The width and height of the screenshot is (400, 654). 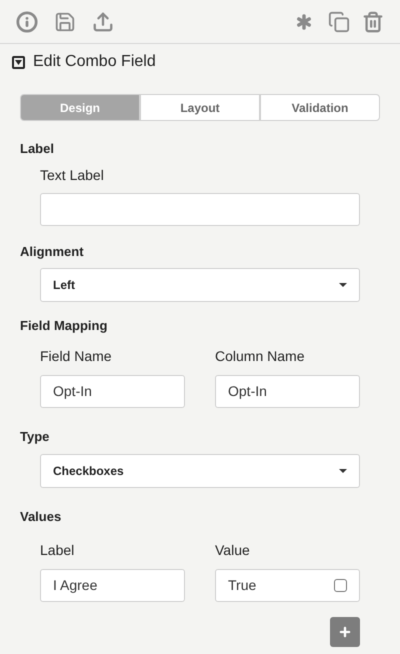 What do you see at coordinates (320, 107) in the screenshot?
I see `tab: Validation` at bounding box center [320, 107].